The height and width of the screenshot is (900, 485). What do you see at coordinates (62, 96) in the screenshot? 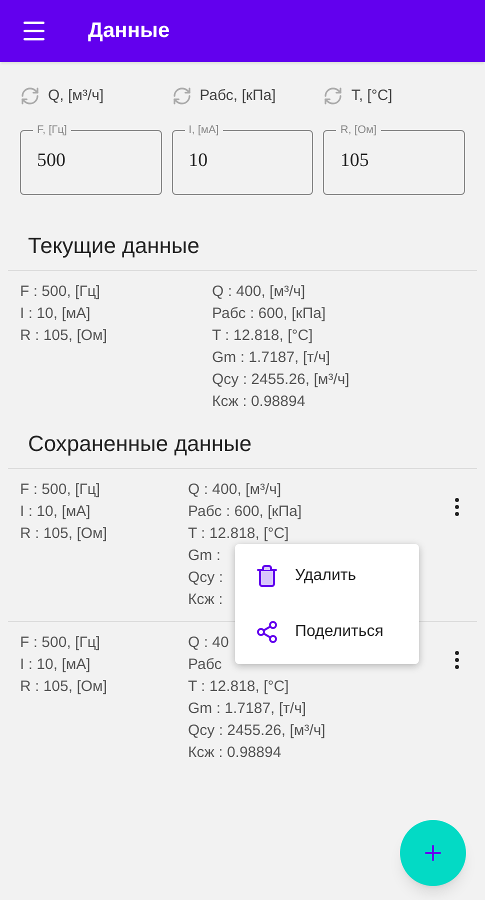
I see `unit-toggle: Q, [м³/ч]` at bounding box center [62, 96].